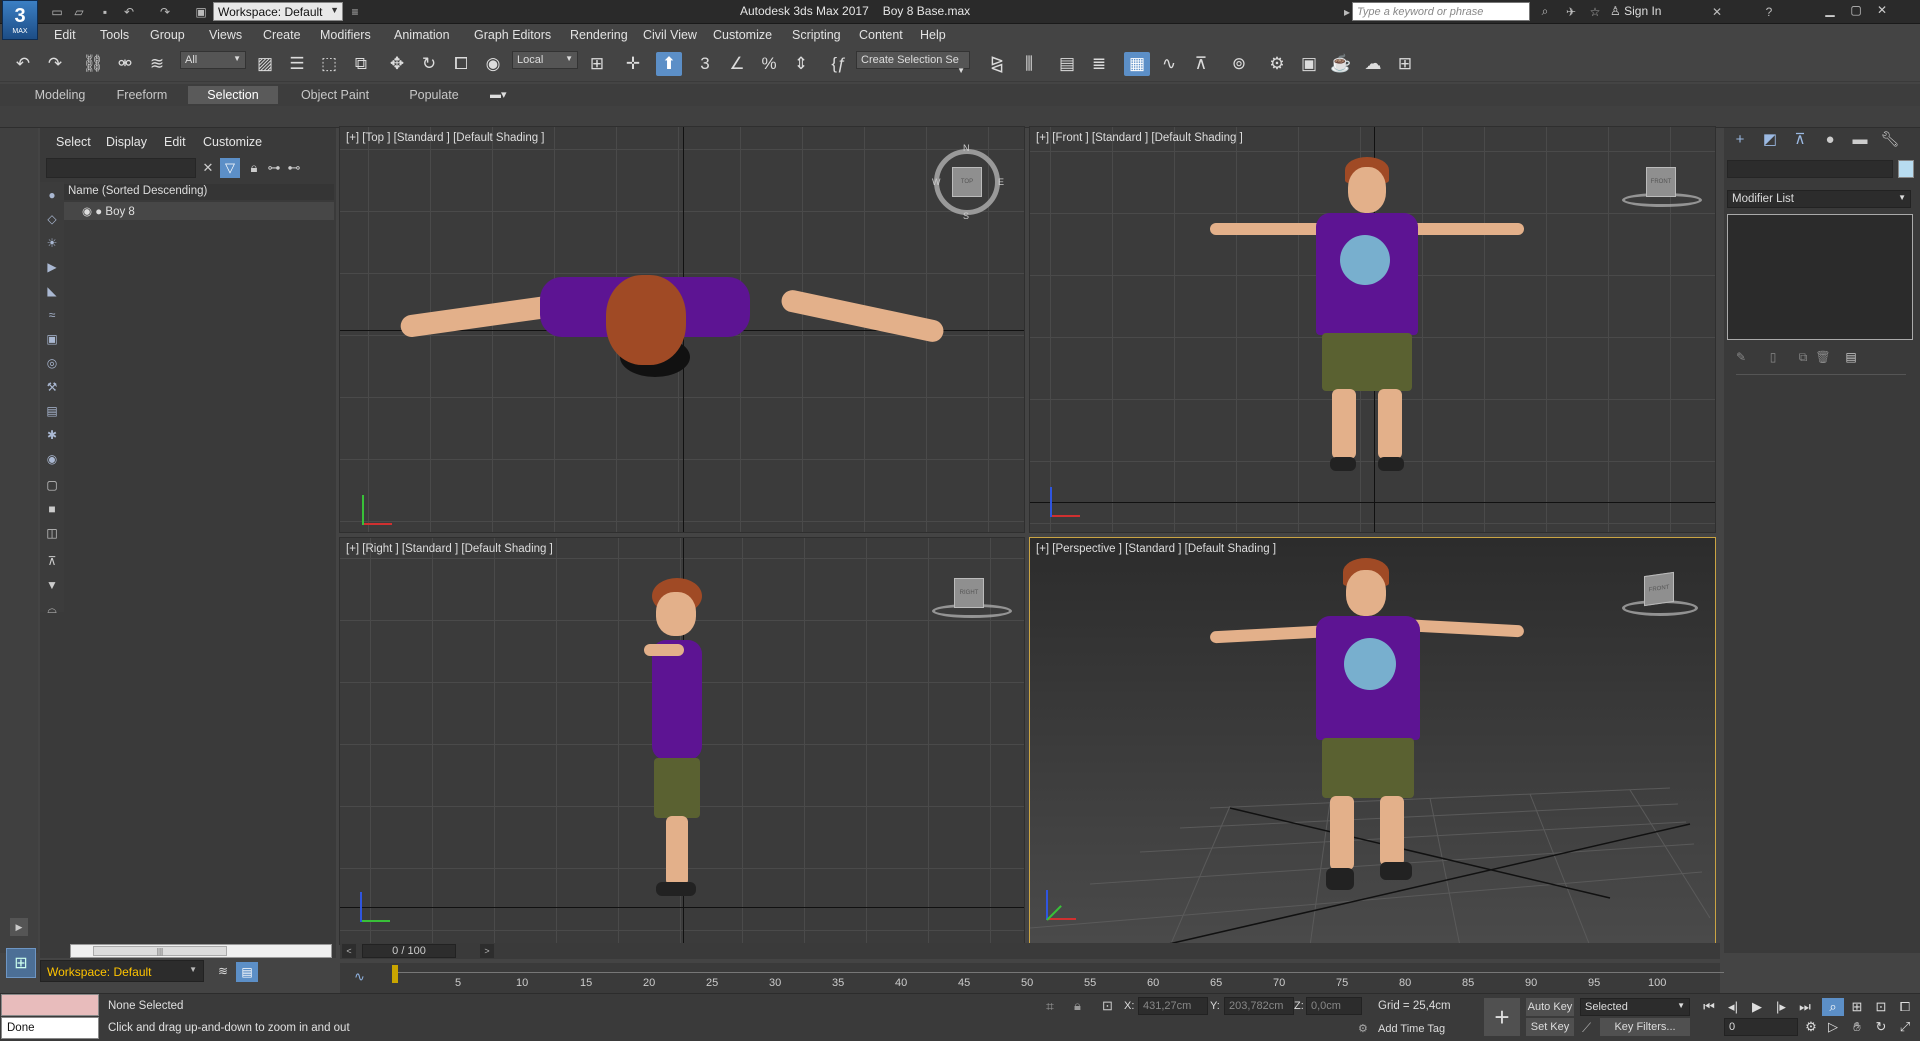 This screenshot has width=1920, height=1041. I want to click on make-unique-icon: ⧉, so click(1803, 357).